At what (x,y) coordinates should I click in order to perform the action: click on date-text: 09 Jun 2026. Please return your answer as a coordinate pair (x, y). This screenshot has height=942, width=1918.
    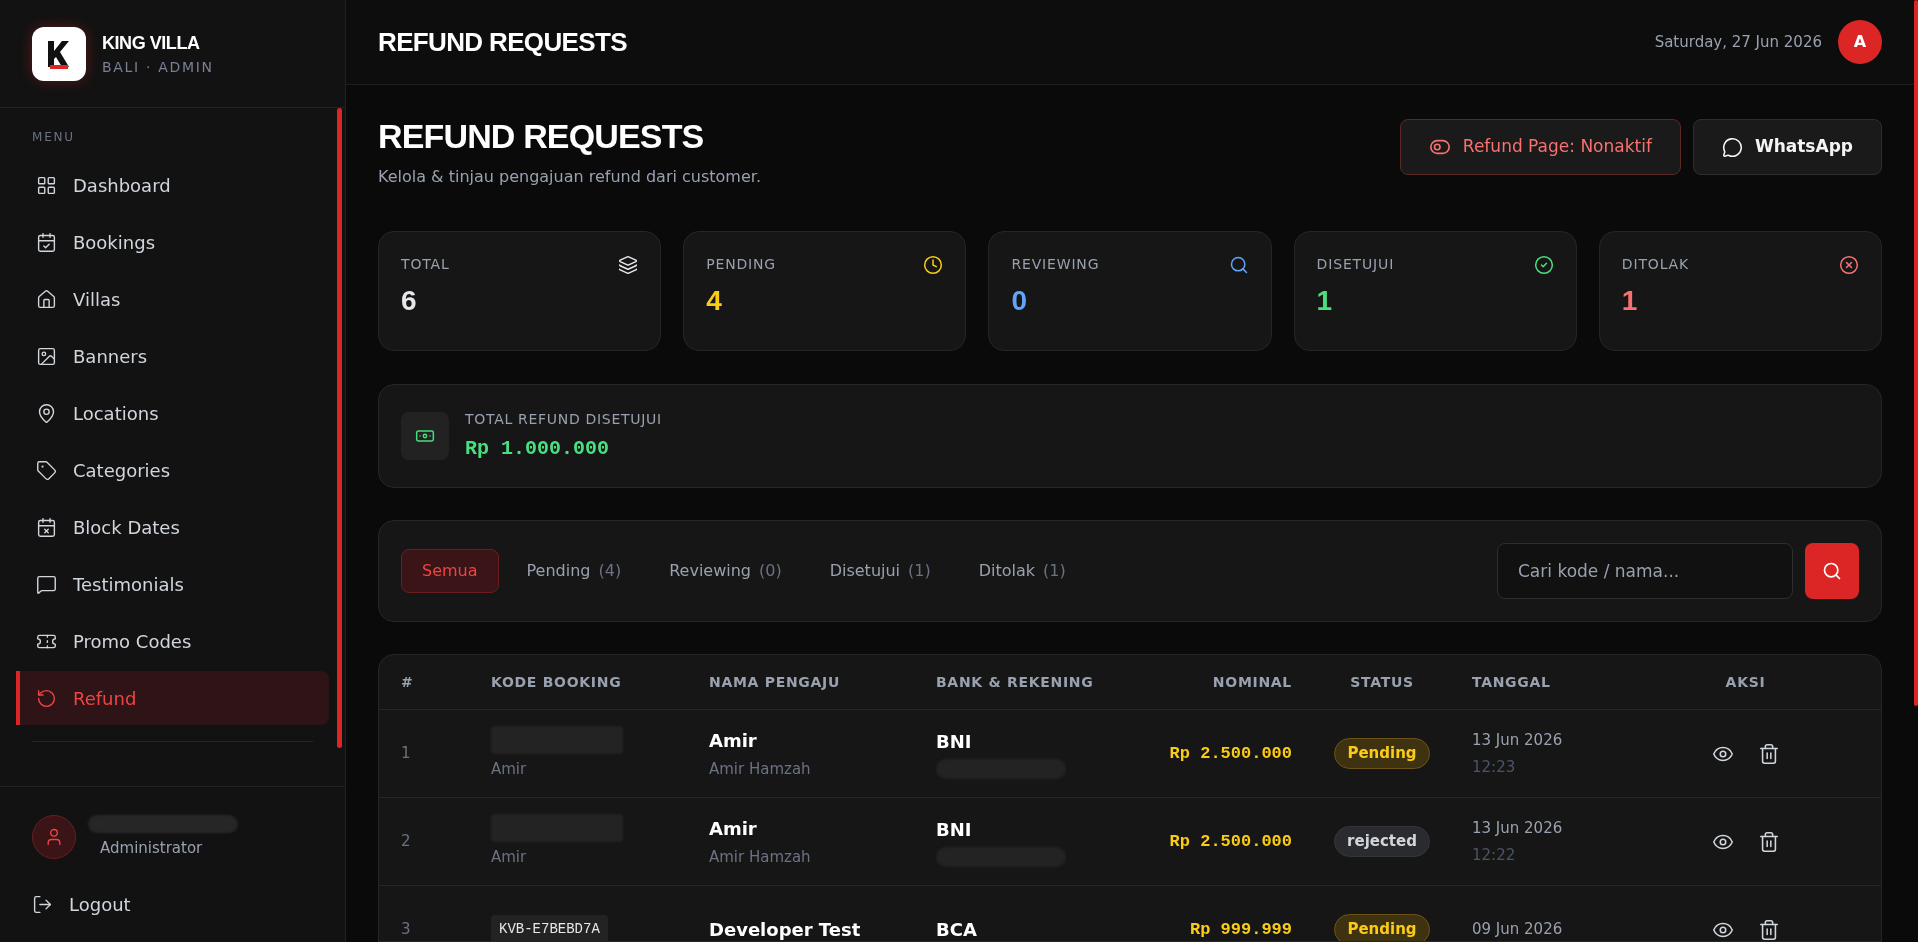
    Looking at the image, I should click on (1518, 930).